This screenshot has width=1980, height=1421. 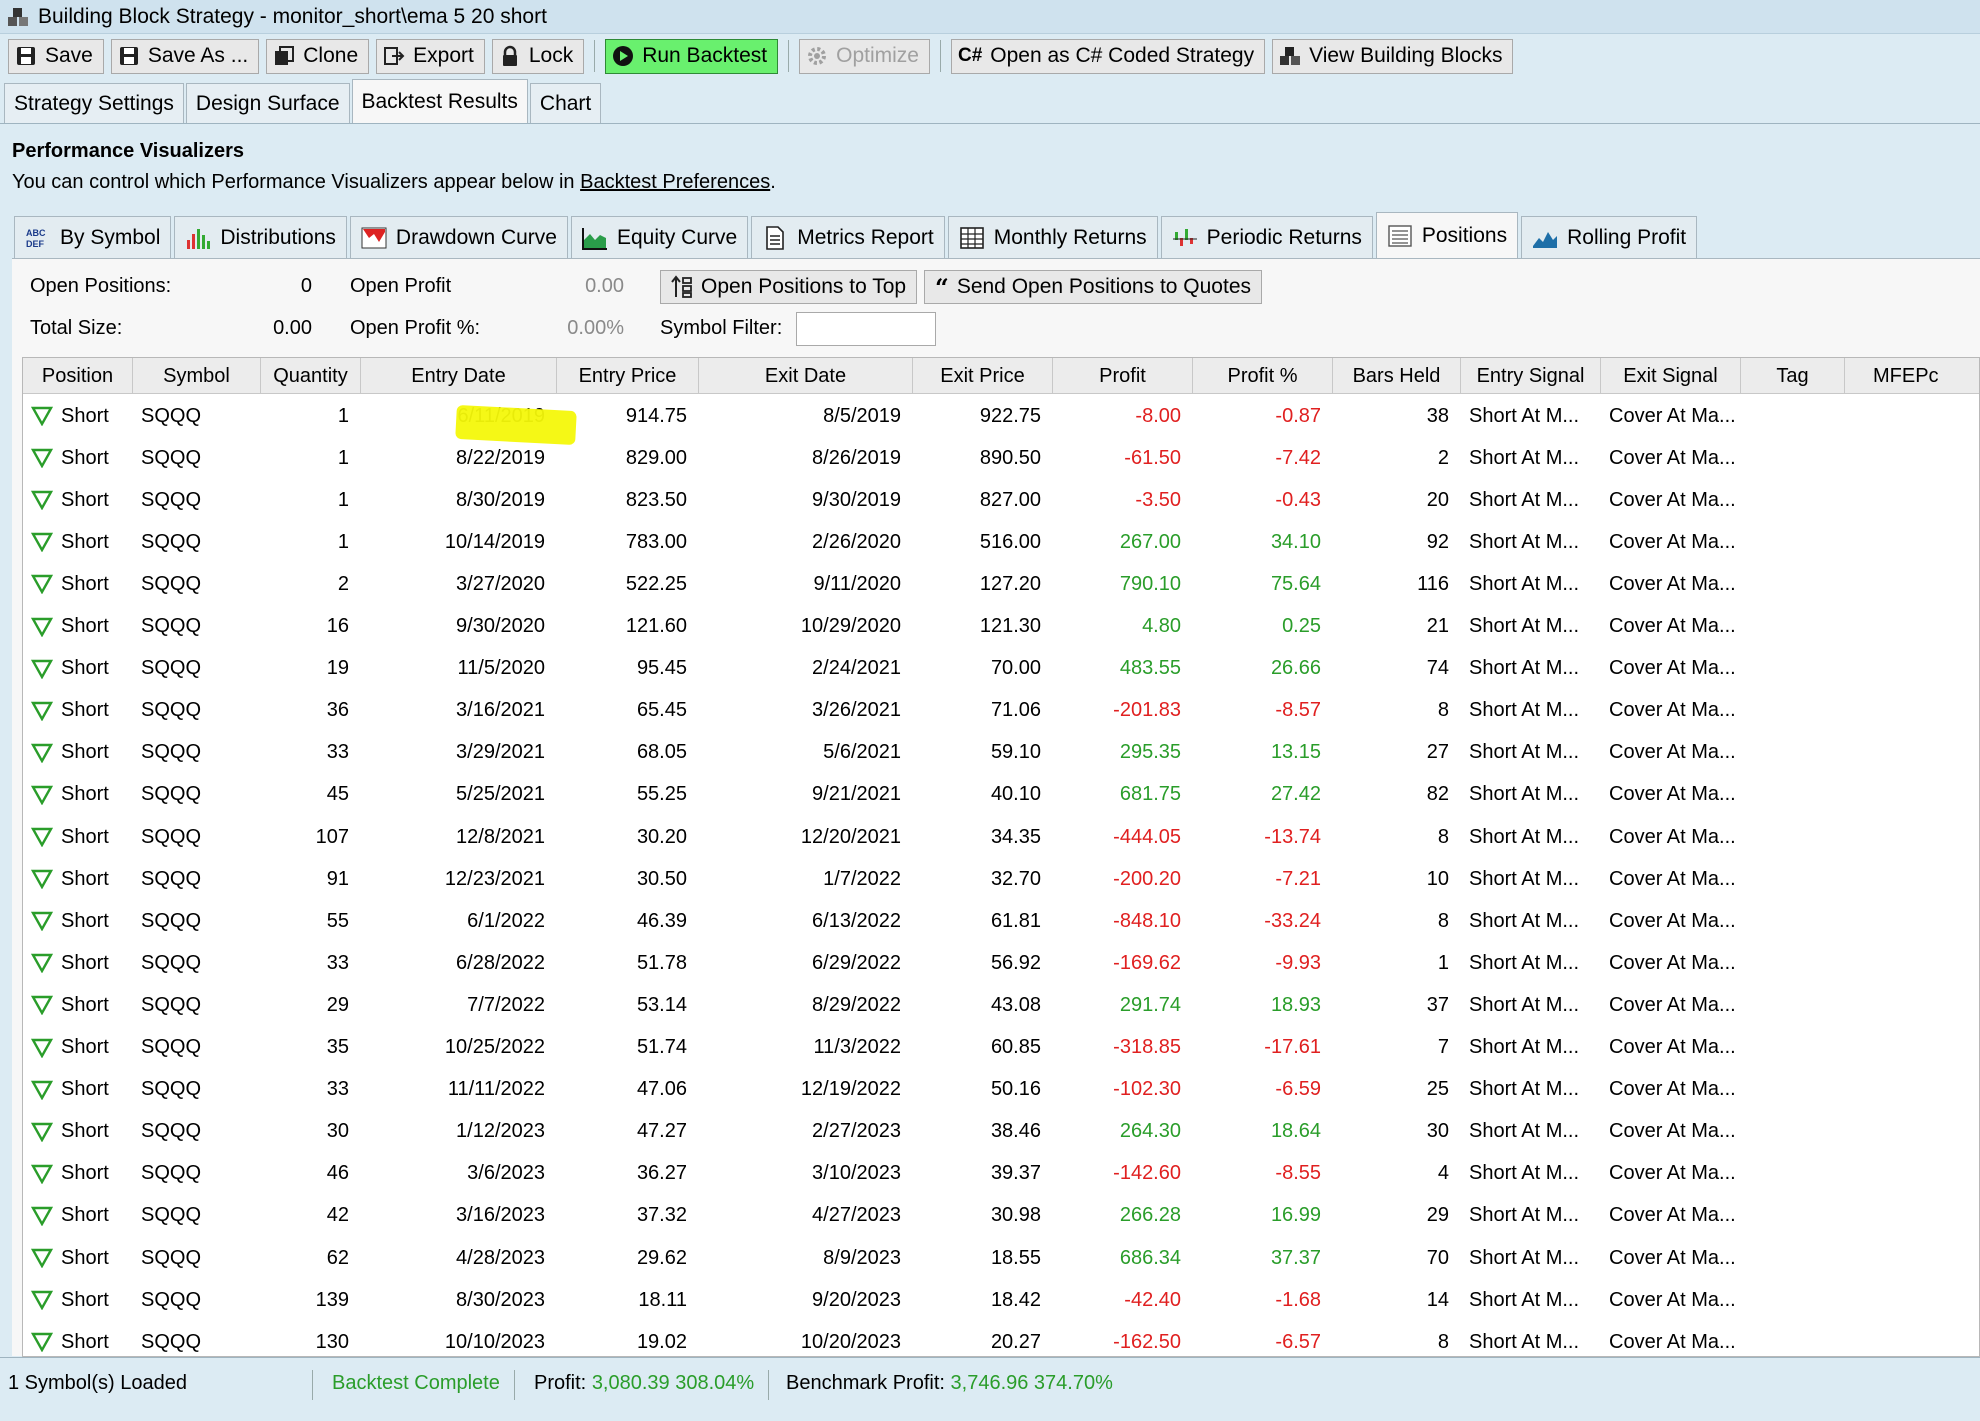 What do you see at coordinates (1912, 376) in the screenshot?
I see `column-header-mfepct: MFEPc` at bounding box center [1912, 376].